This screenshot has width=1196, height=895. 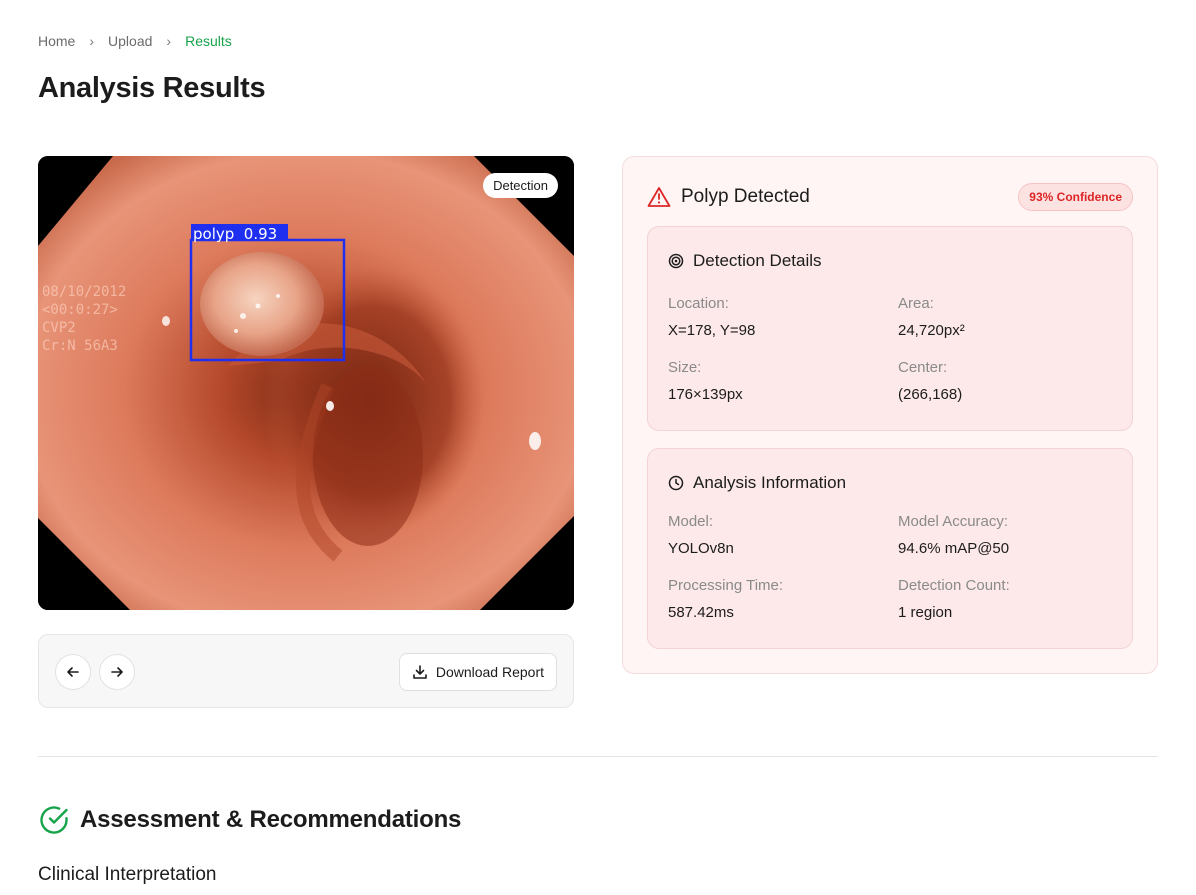 I want to click on model-field: Model: YOLOv8n, so click(x=701, y=535).